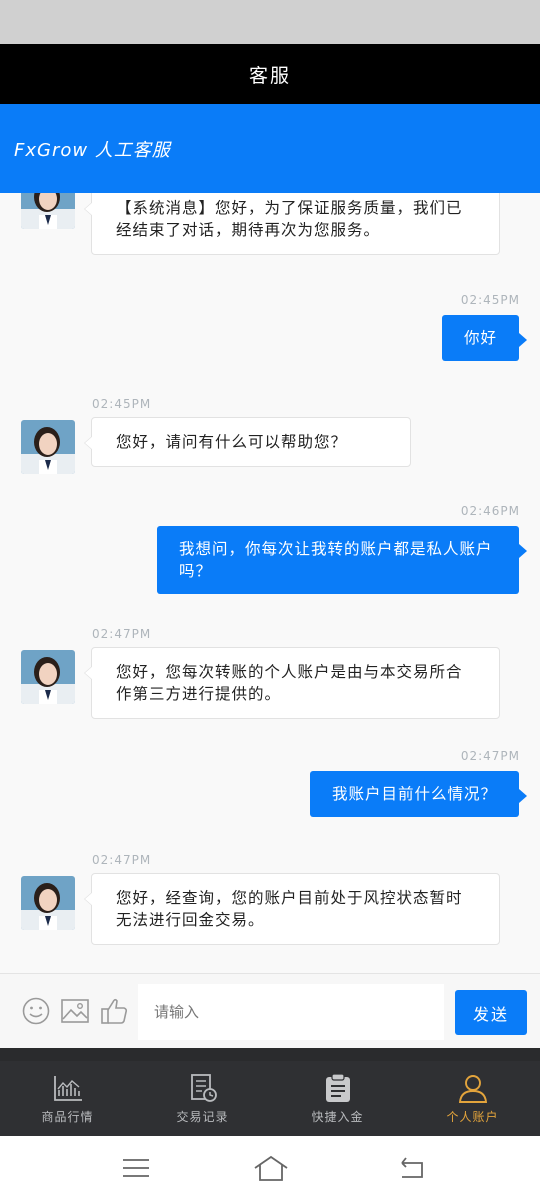  I want to click on message-input, so click(291, 1012).